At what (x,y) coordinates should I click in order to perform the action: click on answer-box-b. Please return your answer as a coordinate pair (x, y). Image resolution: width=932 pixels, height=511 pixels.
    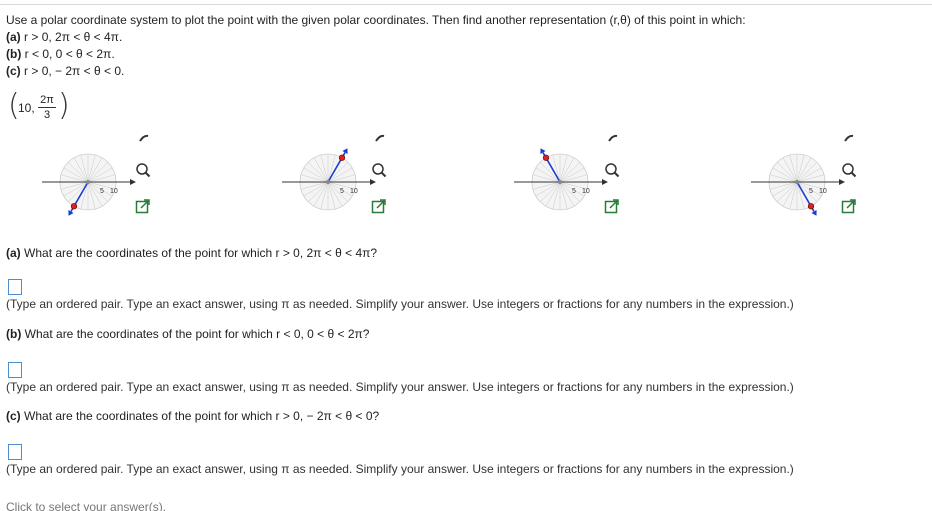
    Looking at the image, I should click on (15, 370).